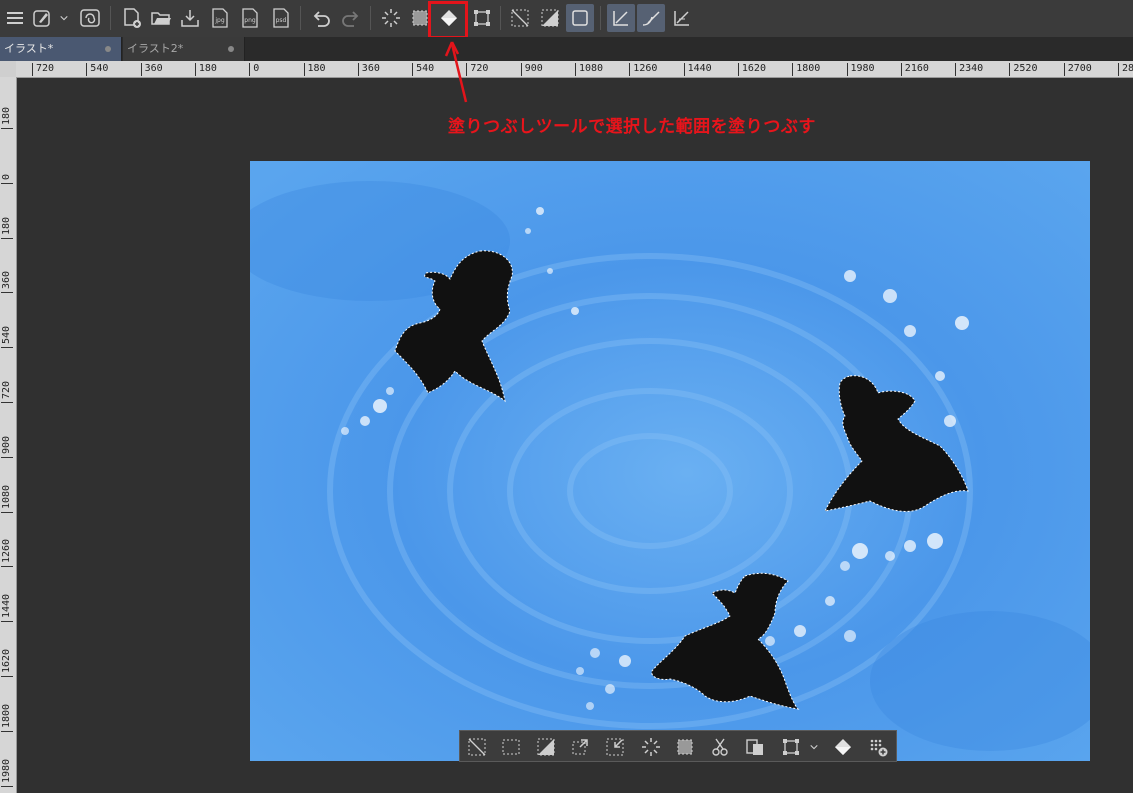 The image size is (1133, 793). I want to click on deselect-icon, so click(477, 747).